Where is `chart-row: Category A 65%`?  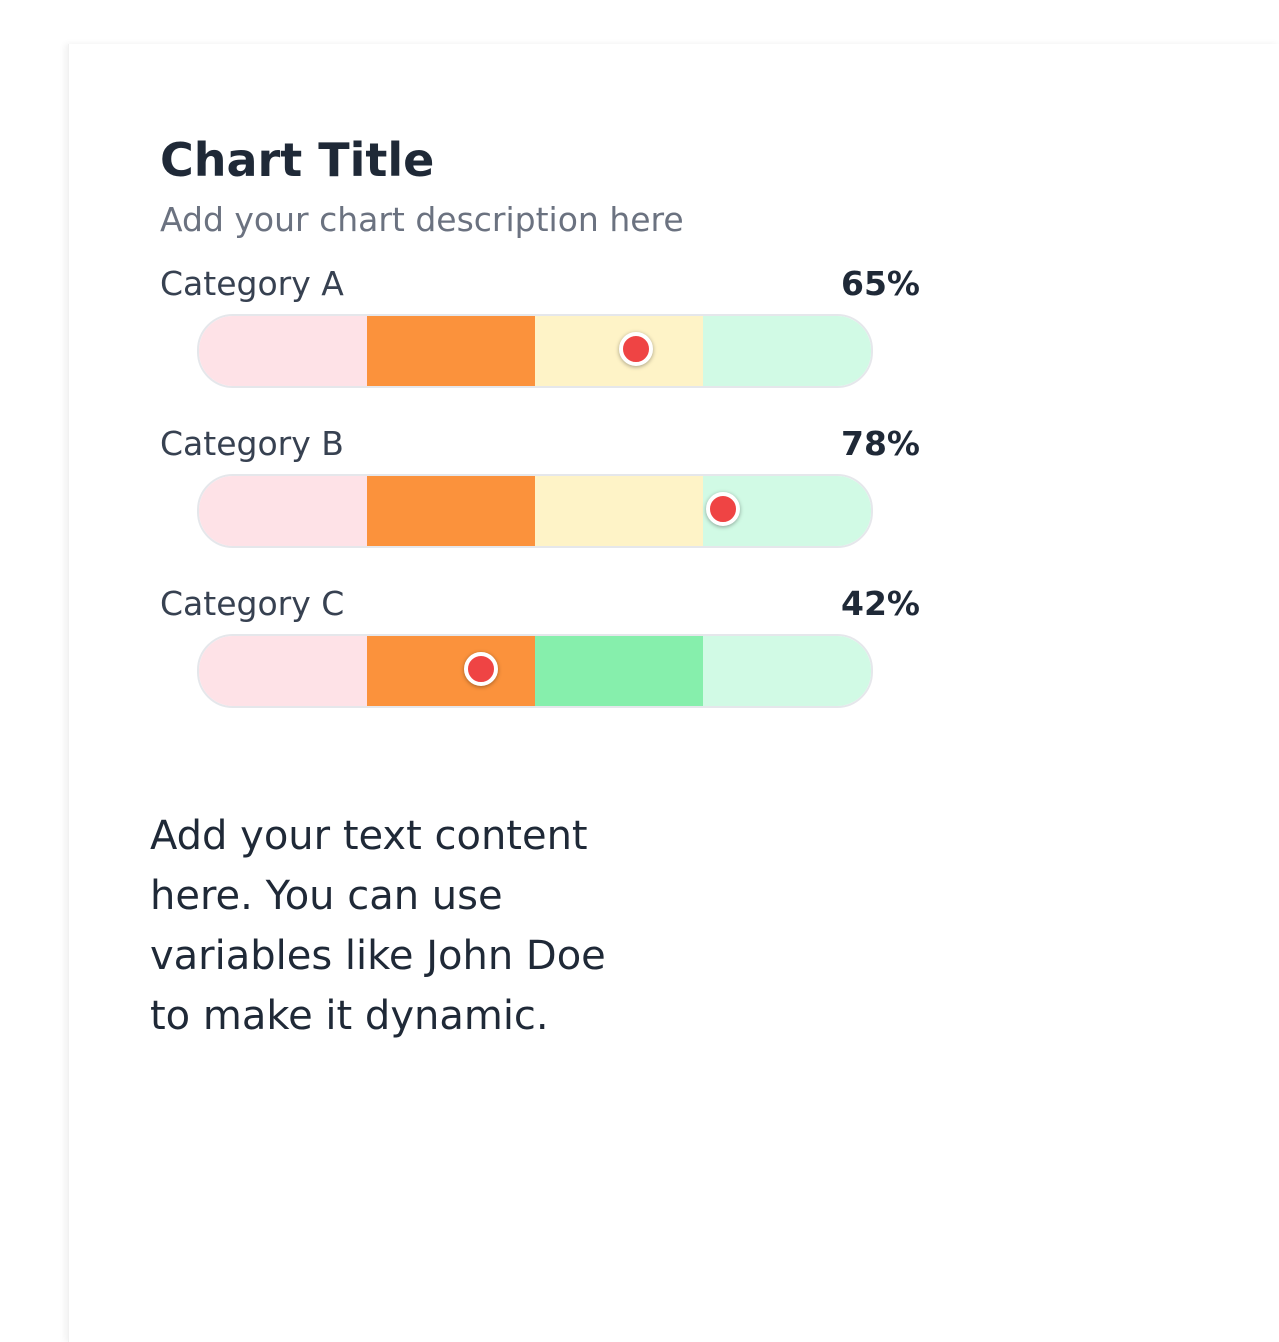
chart-row: Category A 65% is located at coordinates (540, 342).